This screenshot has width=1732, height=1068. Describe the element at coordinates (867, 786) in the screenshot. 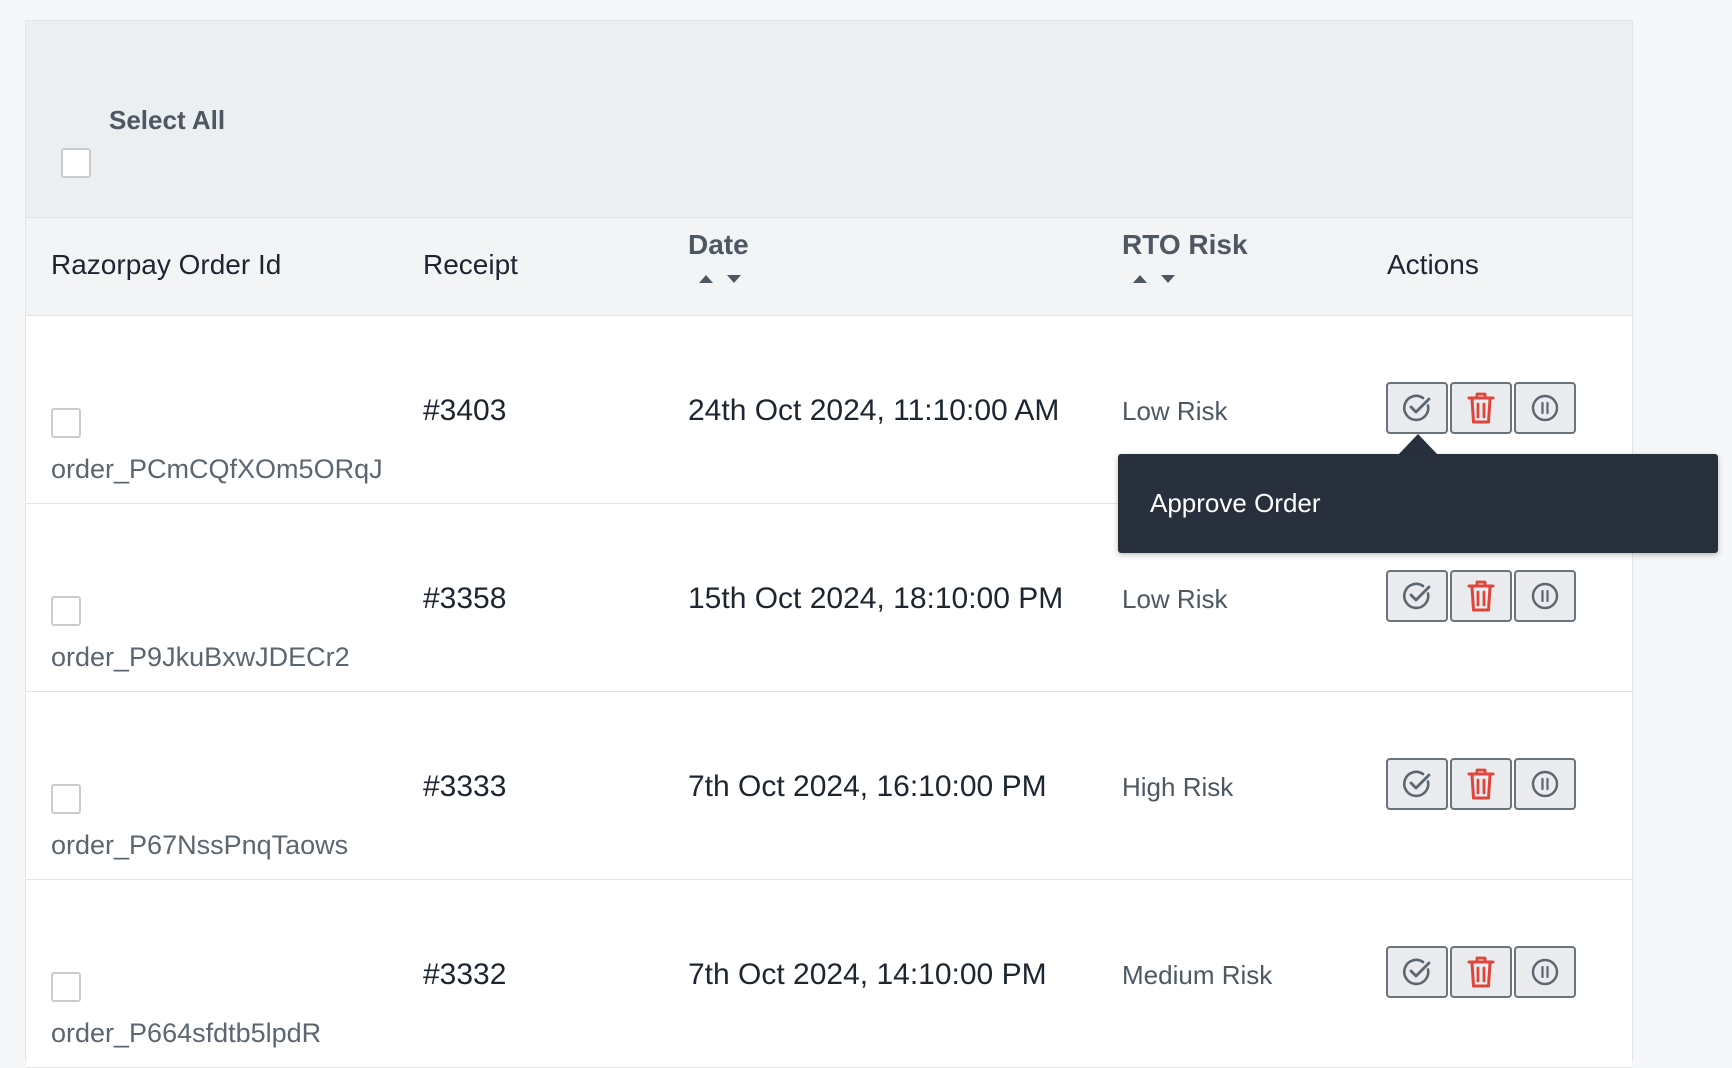

I see `order-date: 7th Oct 2024, 16:10:00 PM` at that location.